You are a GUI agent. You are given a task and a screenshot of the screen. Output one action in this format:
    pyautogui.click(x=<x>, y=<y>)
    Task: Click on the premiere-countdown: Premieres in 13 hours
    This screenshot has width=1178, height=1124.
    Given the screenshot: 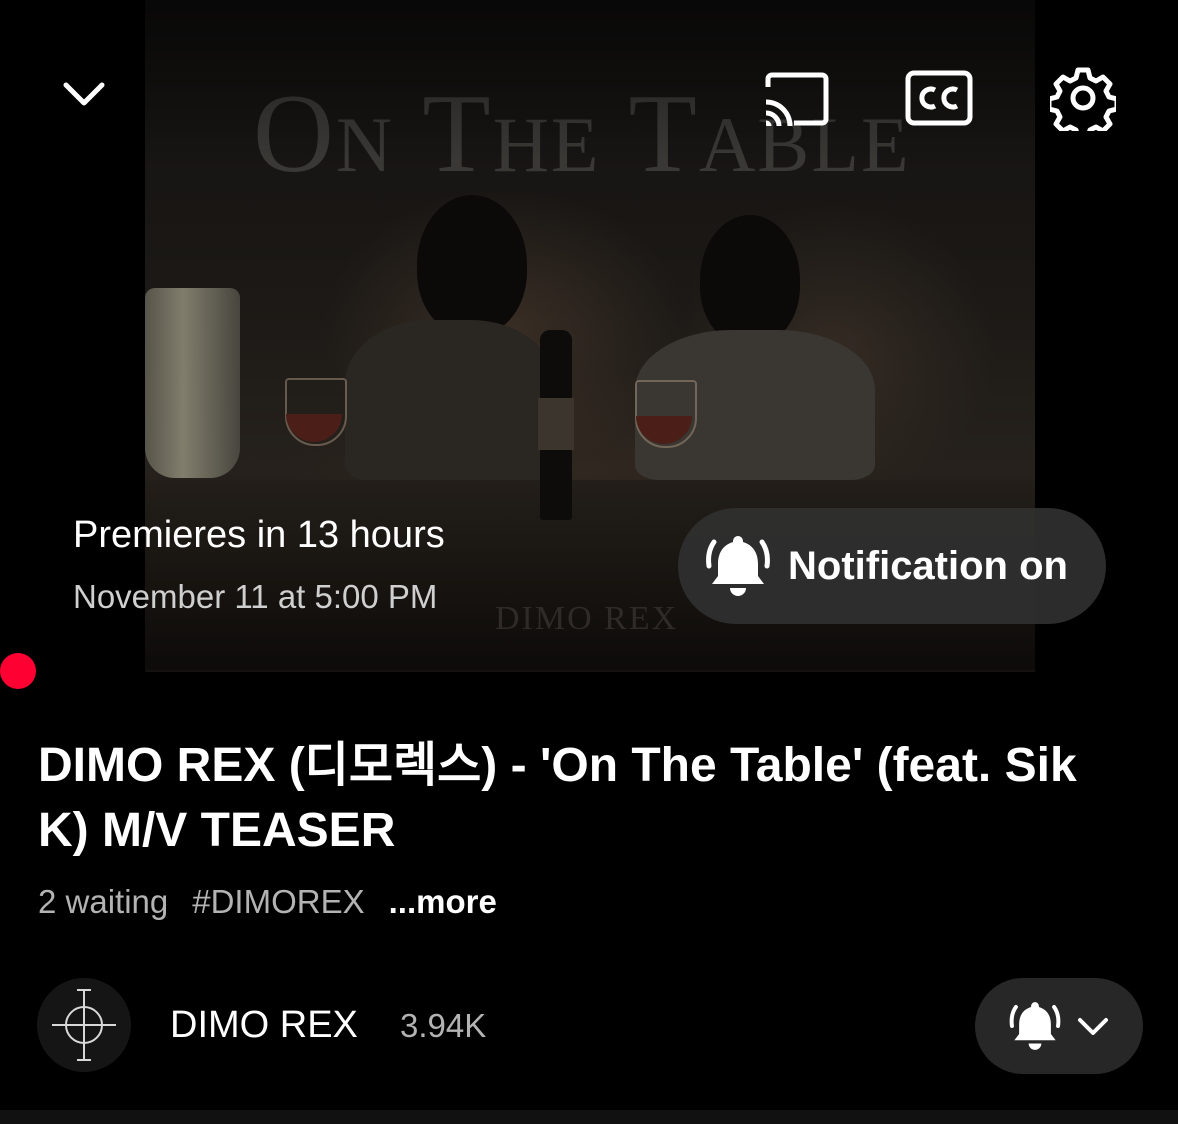 What is the action you would take?
    pyautogui.click(x=259, y=535)
    